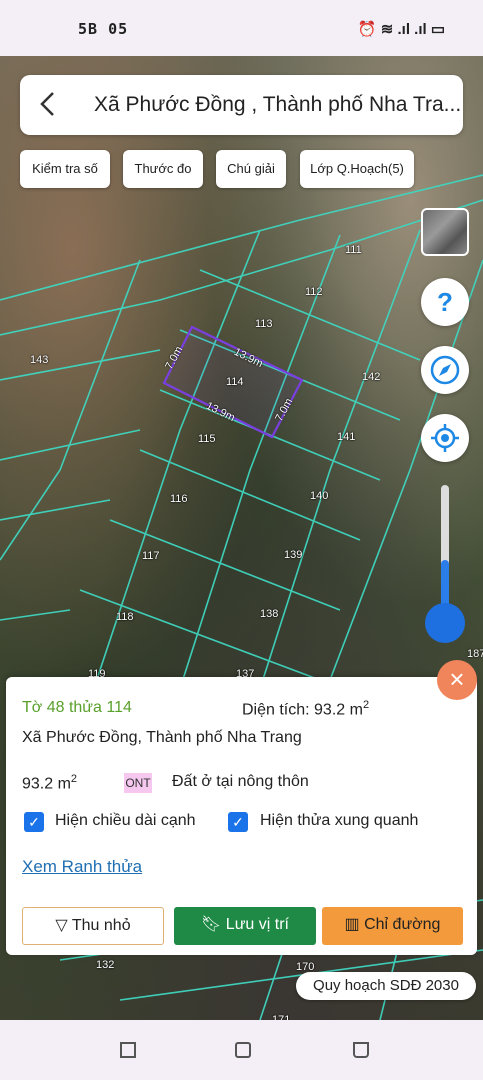 The height and width of the screenshot is (1080, 483). I want to click on locate-button, so click(445, 438).